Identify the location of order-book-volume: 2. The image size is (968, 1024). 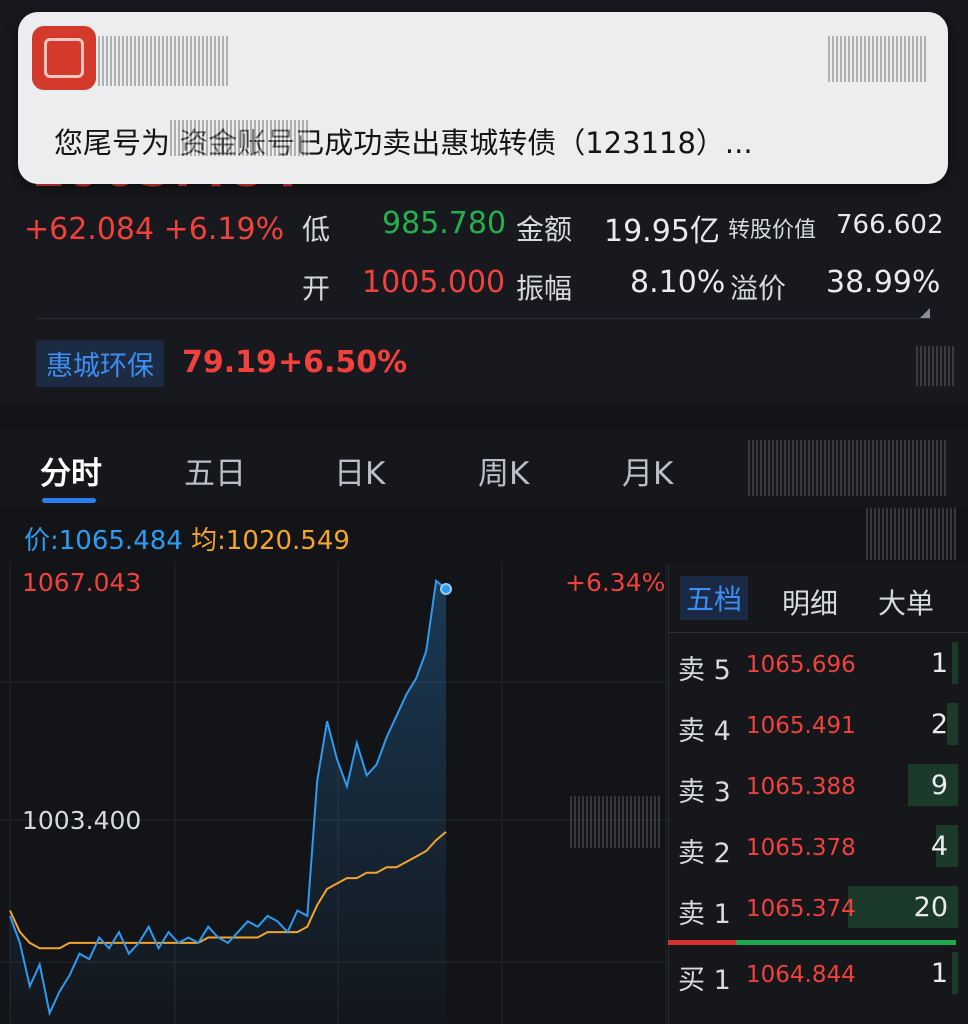
(939, 724).